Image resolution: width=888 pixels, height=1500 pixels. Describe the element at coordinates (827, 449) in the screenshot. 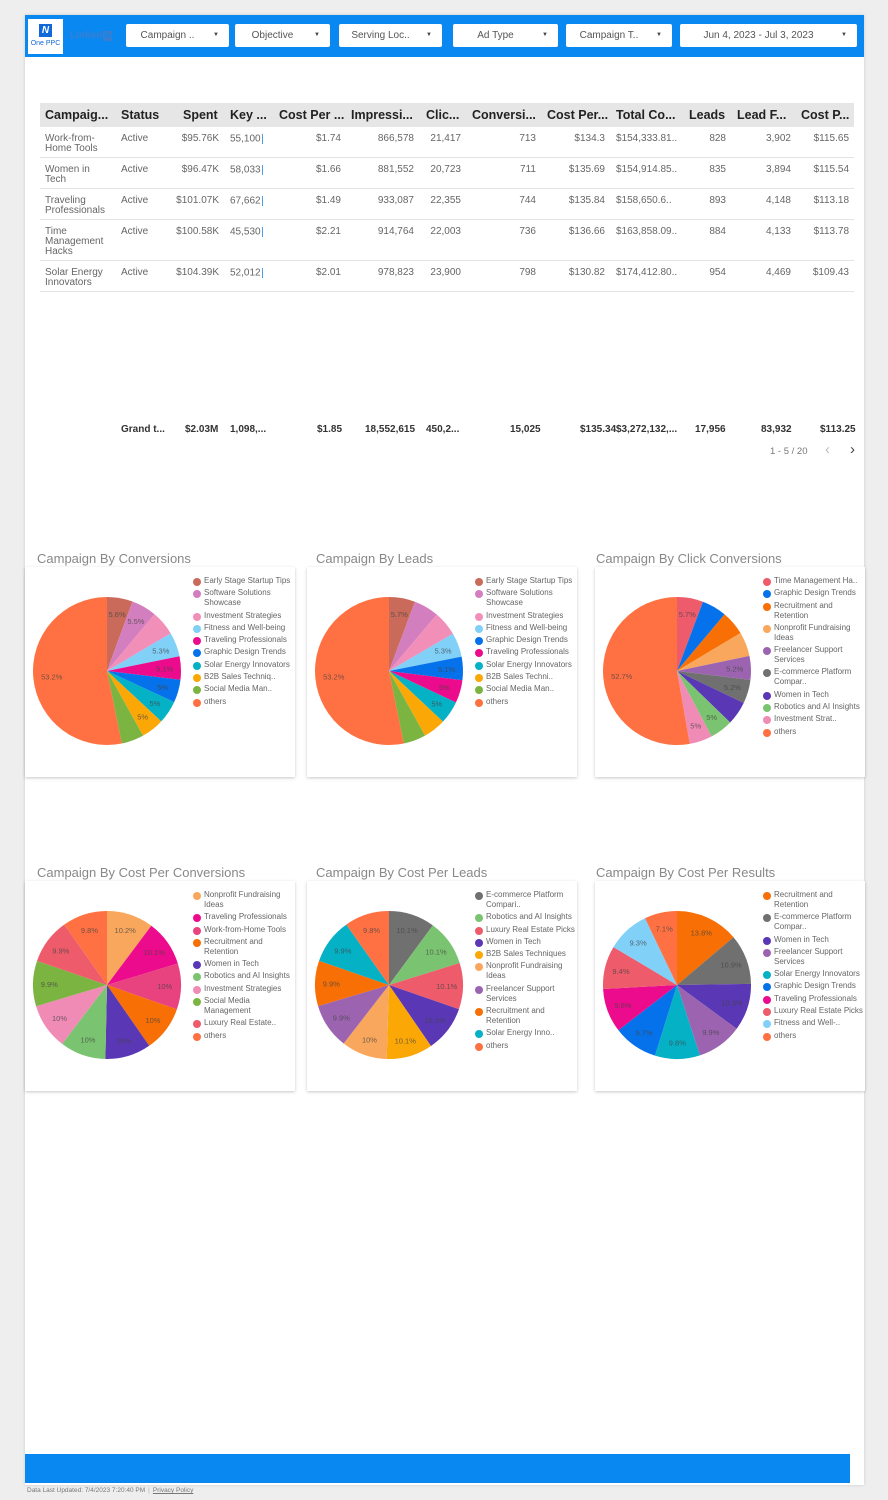

I see `previous-page-button: ‹` at that location.